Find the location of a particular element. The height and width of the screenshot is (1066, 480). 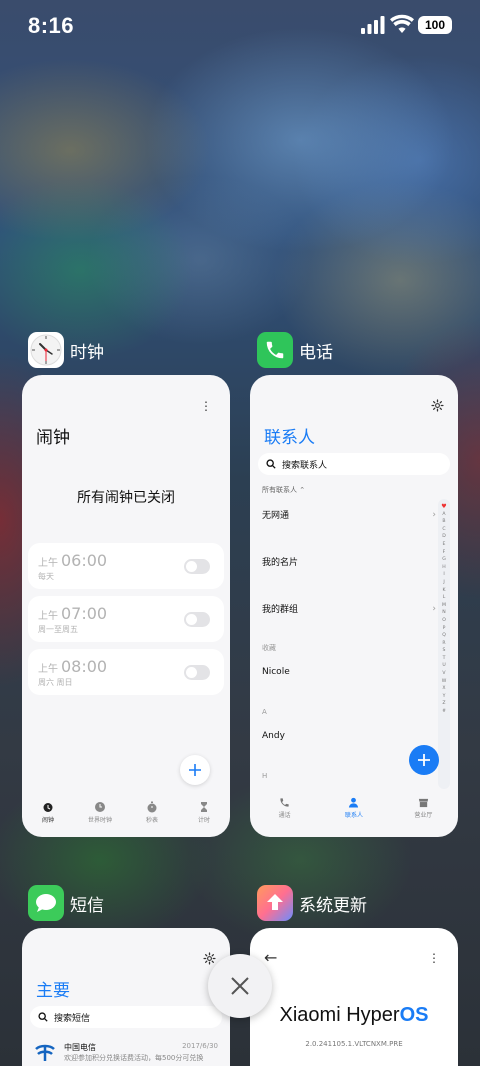

tab-stopwatch: 秒表 is located at coordinates (152, 817).